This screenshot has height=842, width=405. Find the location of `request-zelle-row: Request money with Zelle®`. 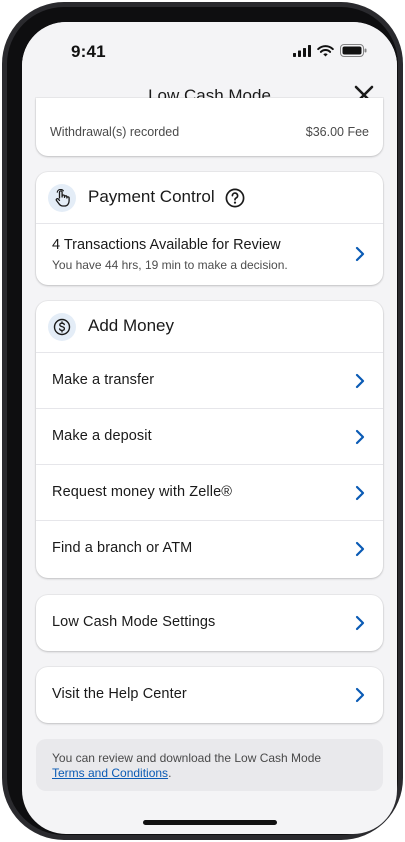

request-zelle-row: Request money with Zelle® is located at coordinates (209, 493).